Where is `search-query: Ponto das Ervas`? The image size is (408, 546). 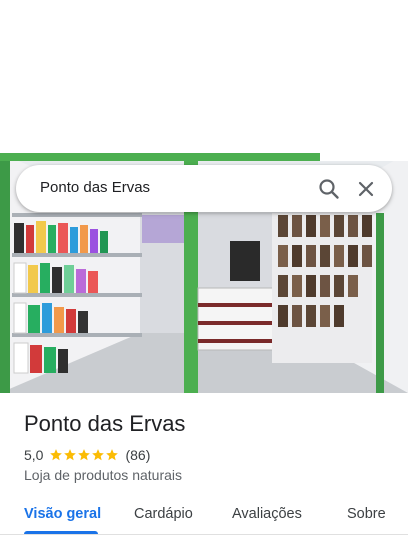
search-query: Ponto das Ervas is located at coordinates (95, 187).